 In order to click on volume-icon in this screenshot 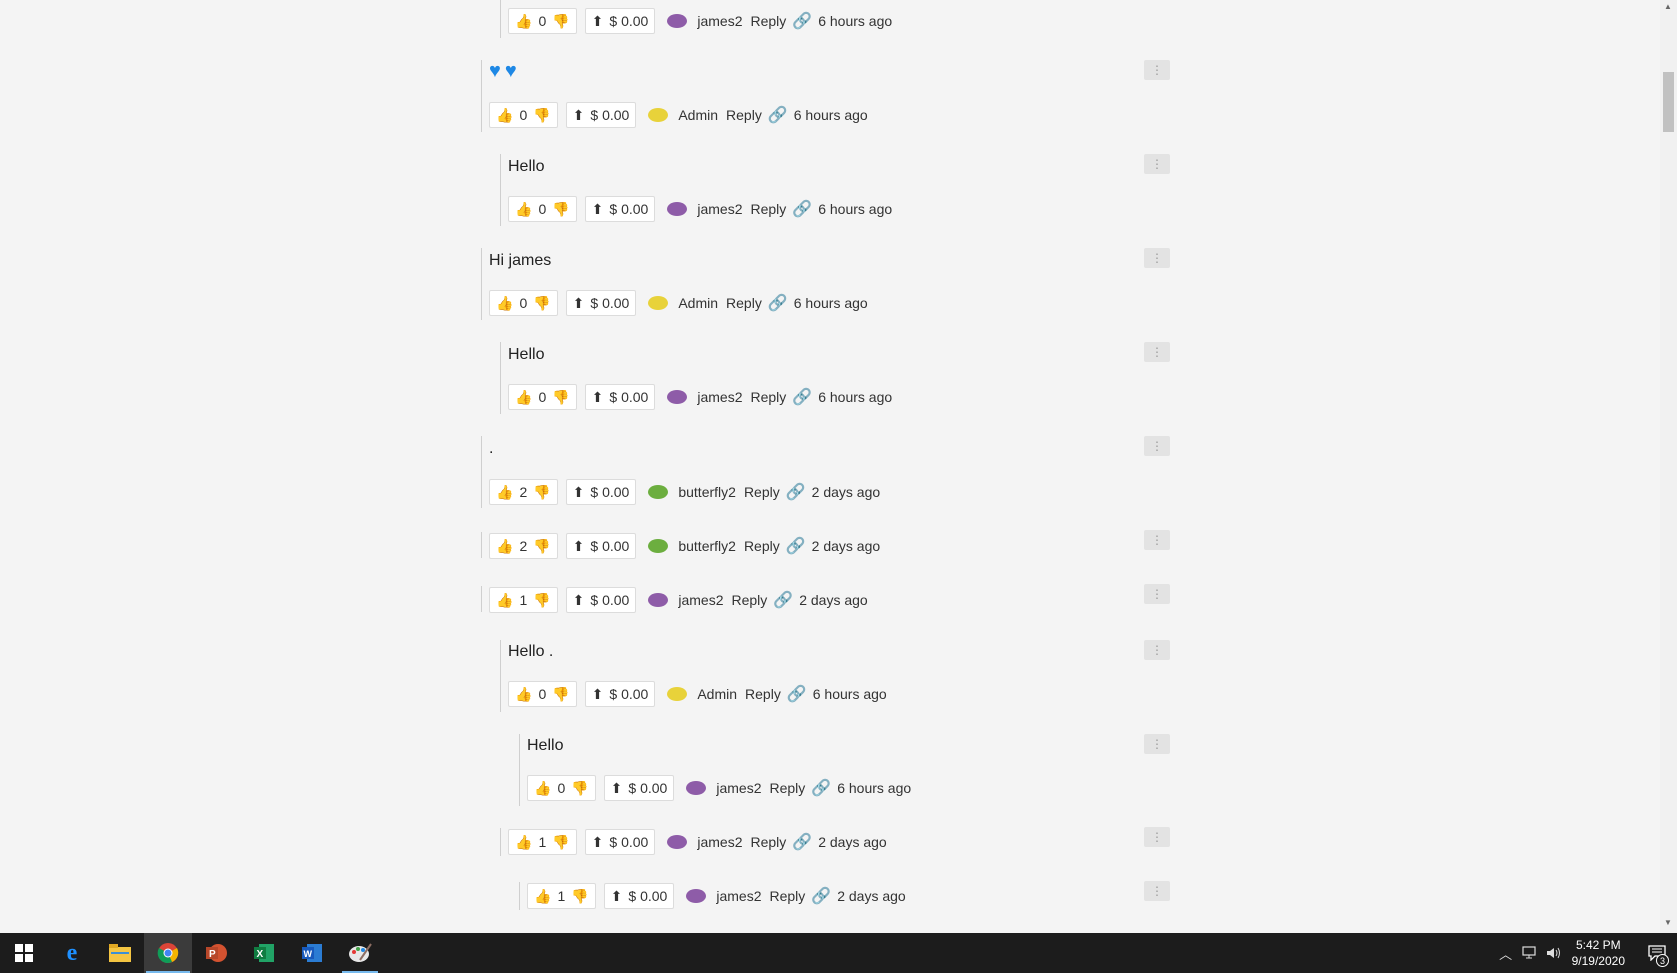, I will do `click(1554, 953)`.